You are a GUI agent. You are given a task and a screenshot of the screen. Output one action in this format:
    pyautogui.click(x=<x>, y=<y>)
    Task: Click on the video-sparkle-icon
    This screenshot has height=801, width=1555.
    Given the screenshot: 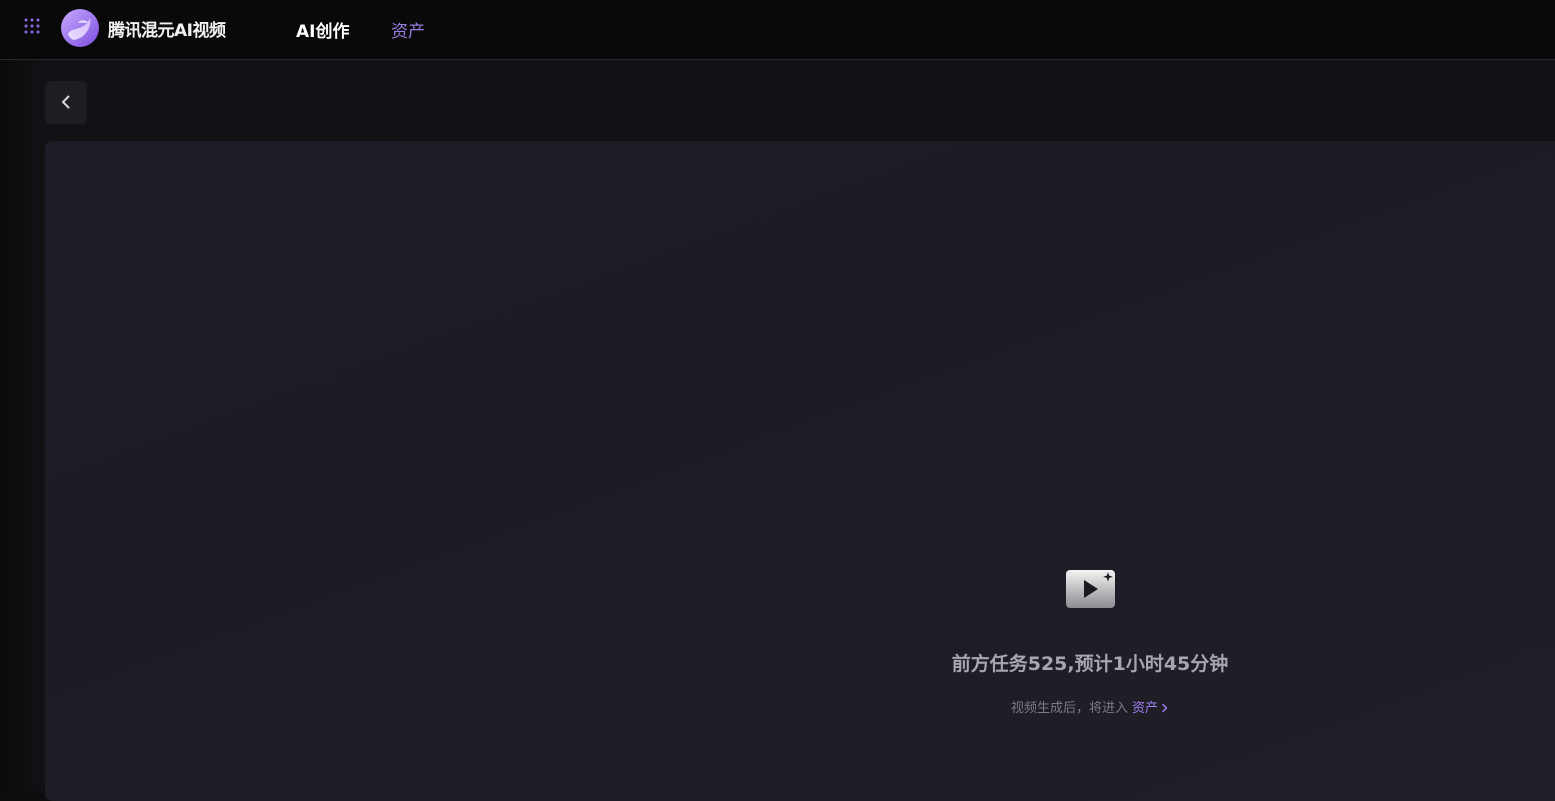 What is the action you would take?
    pyautogui.click(x=1091, y=590)
    